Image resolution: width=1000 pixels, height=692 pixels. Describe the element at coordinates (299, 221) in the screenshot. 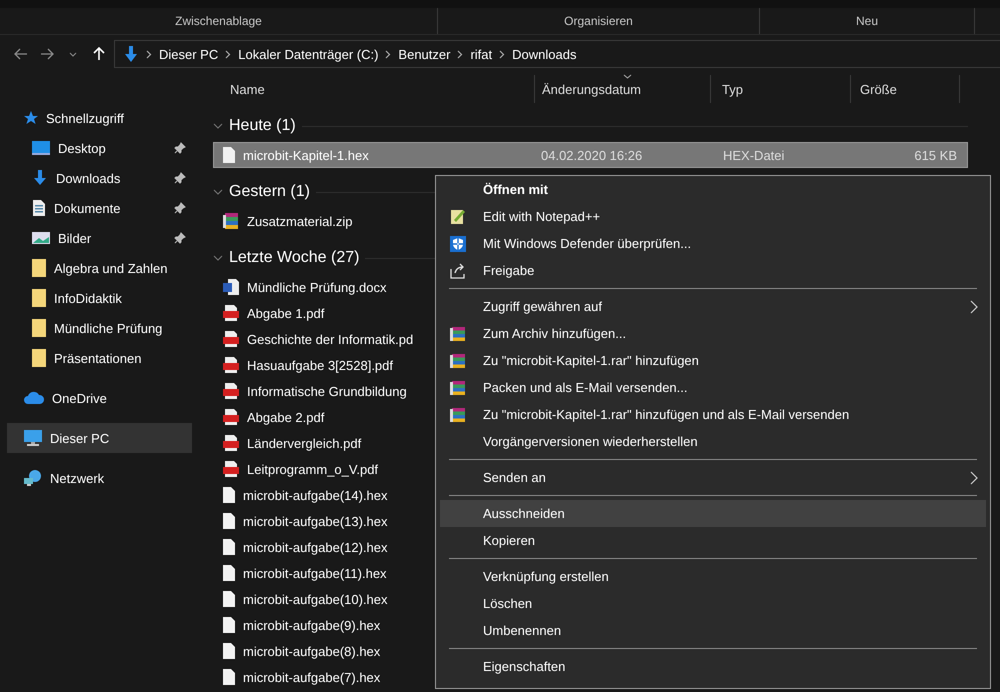

I see `file-name: Zusatzmaterial.zip` at that location.